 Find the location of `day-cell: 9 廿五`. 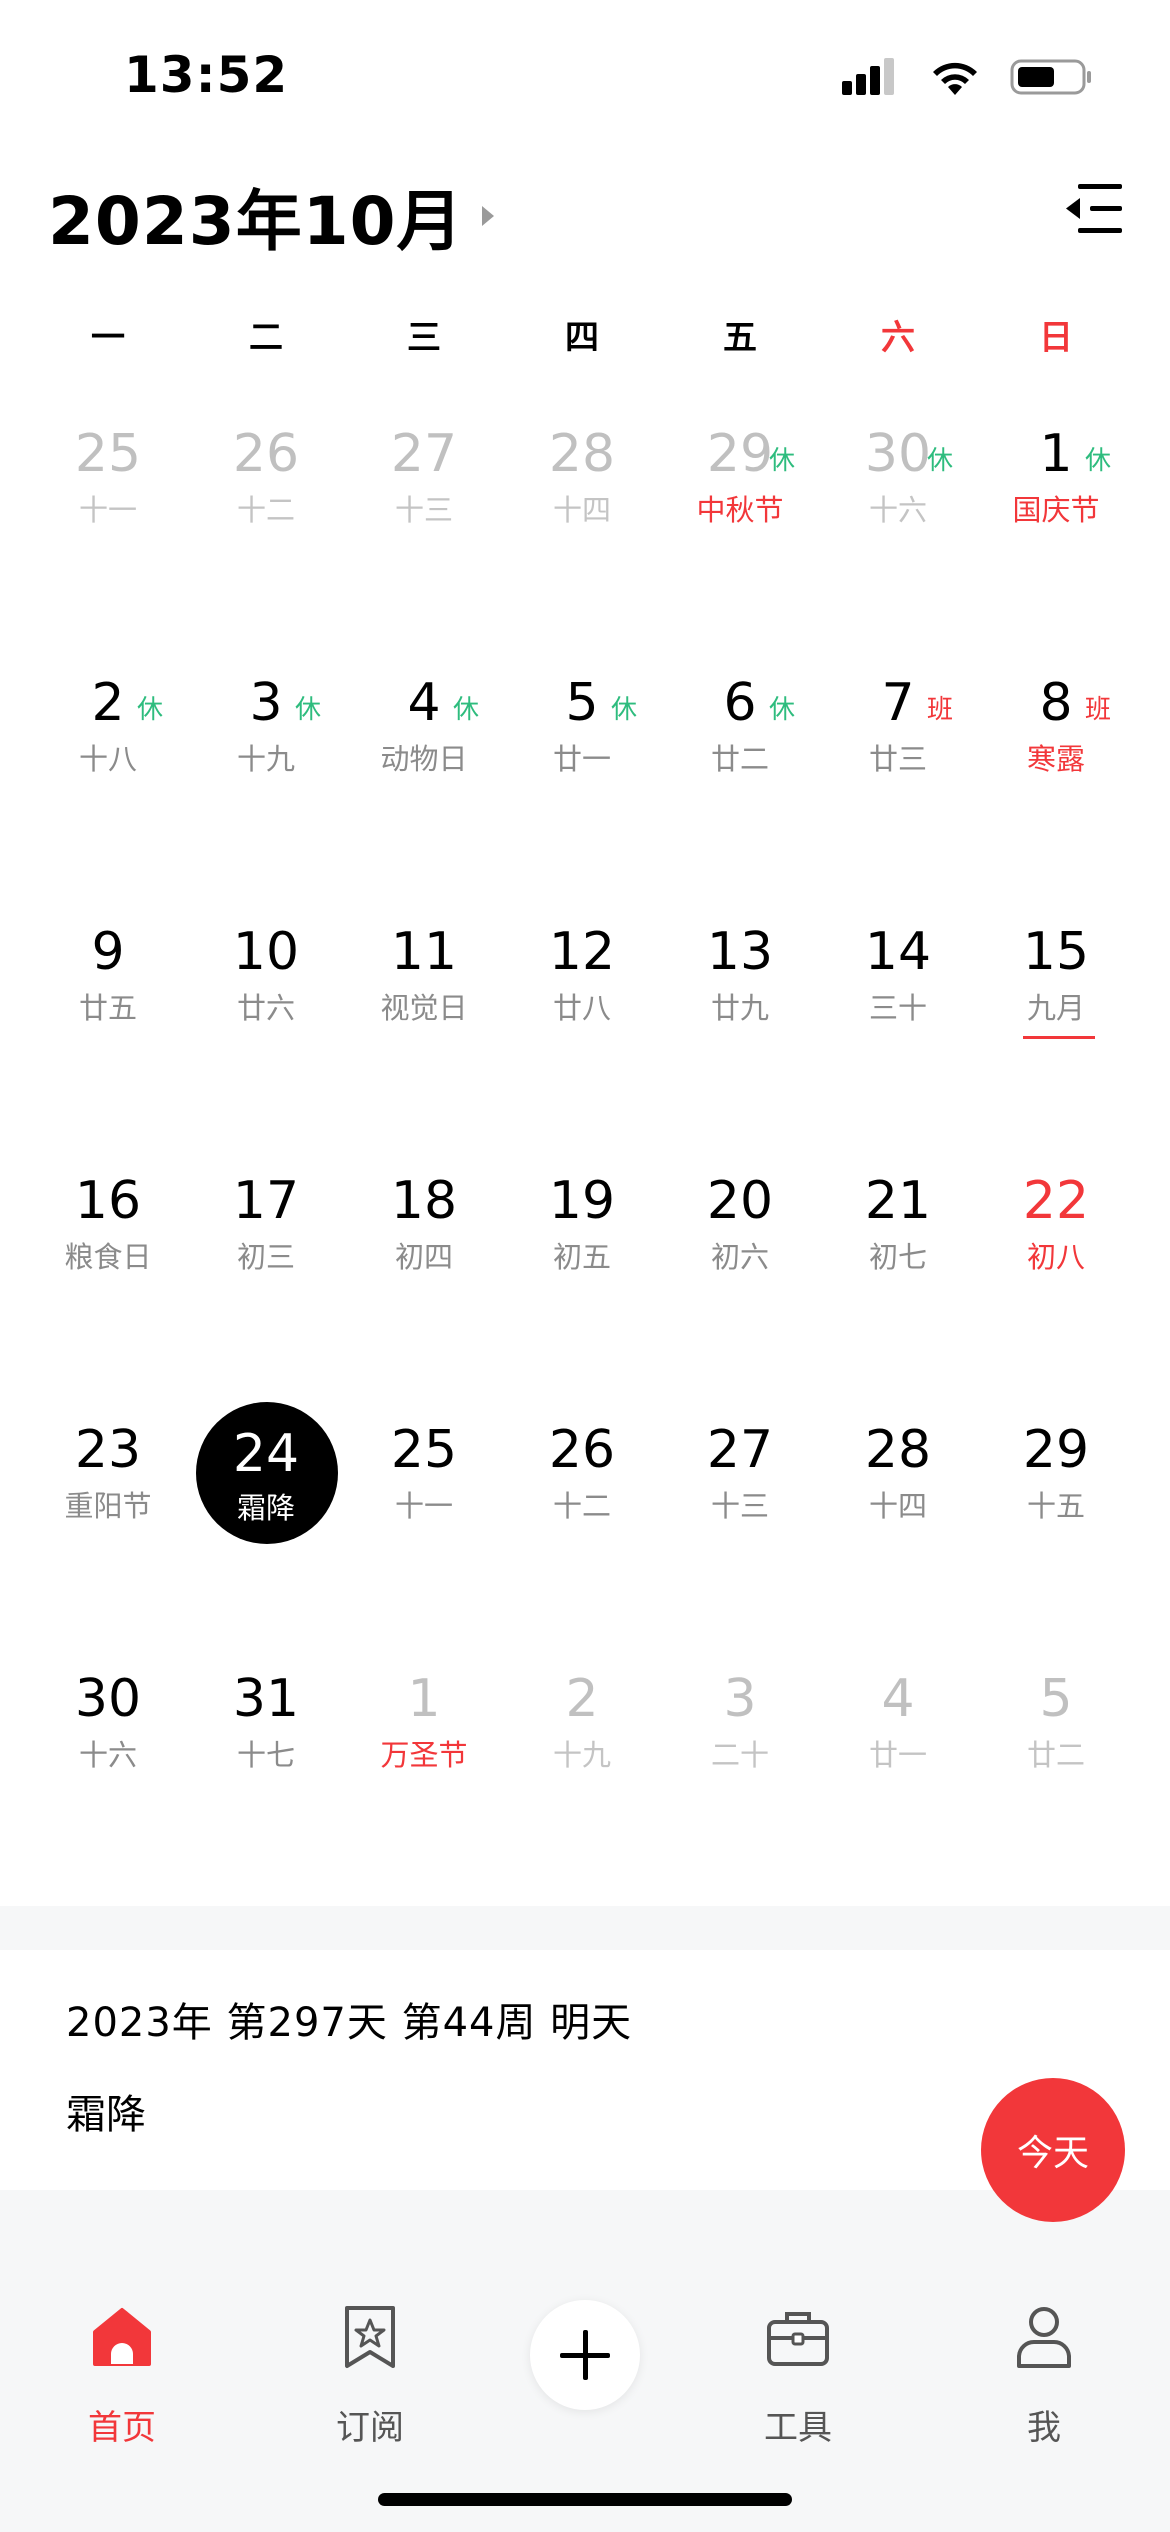

day-cell: 9 廿五 is located at coordinates (108, 998).